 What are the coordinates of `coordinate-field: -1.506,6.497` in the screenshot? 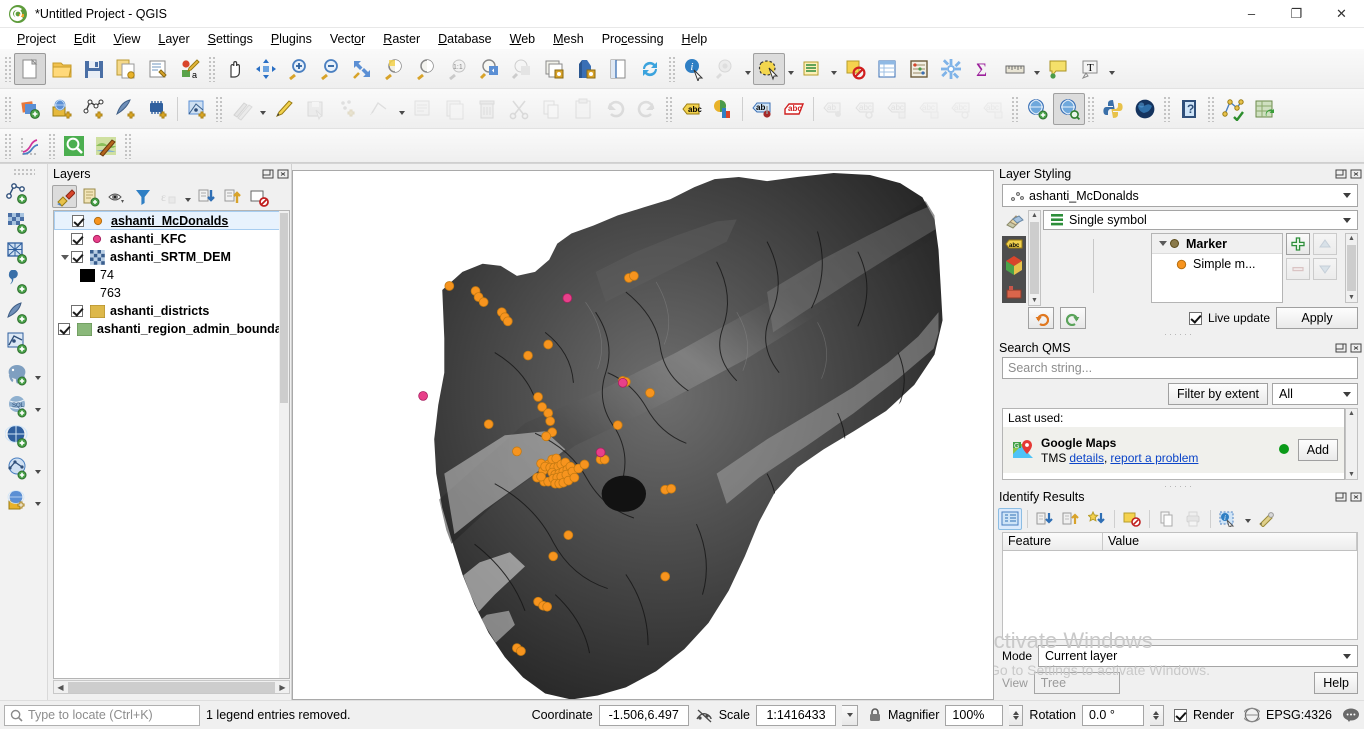 It's located at (643, 715).